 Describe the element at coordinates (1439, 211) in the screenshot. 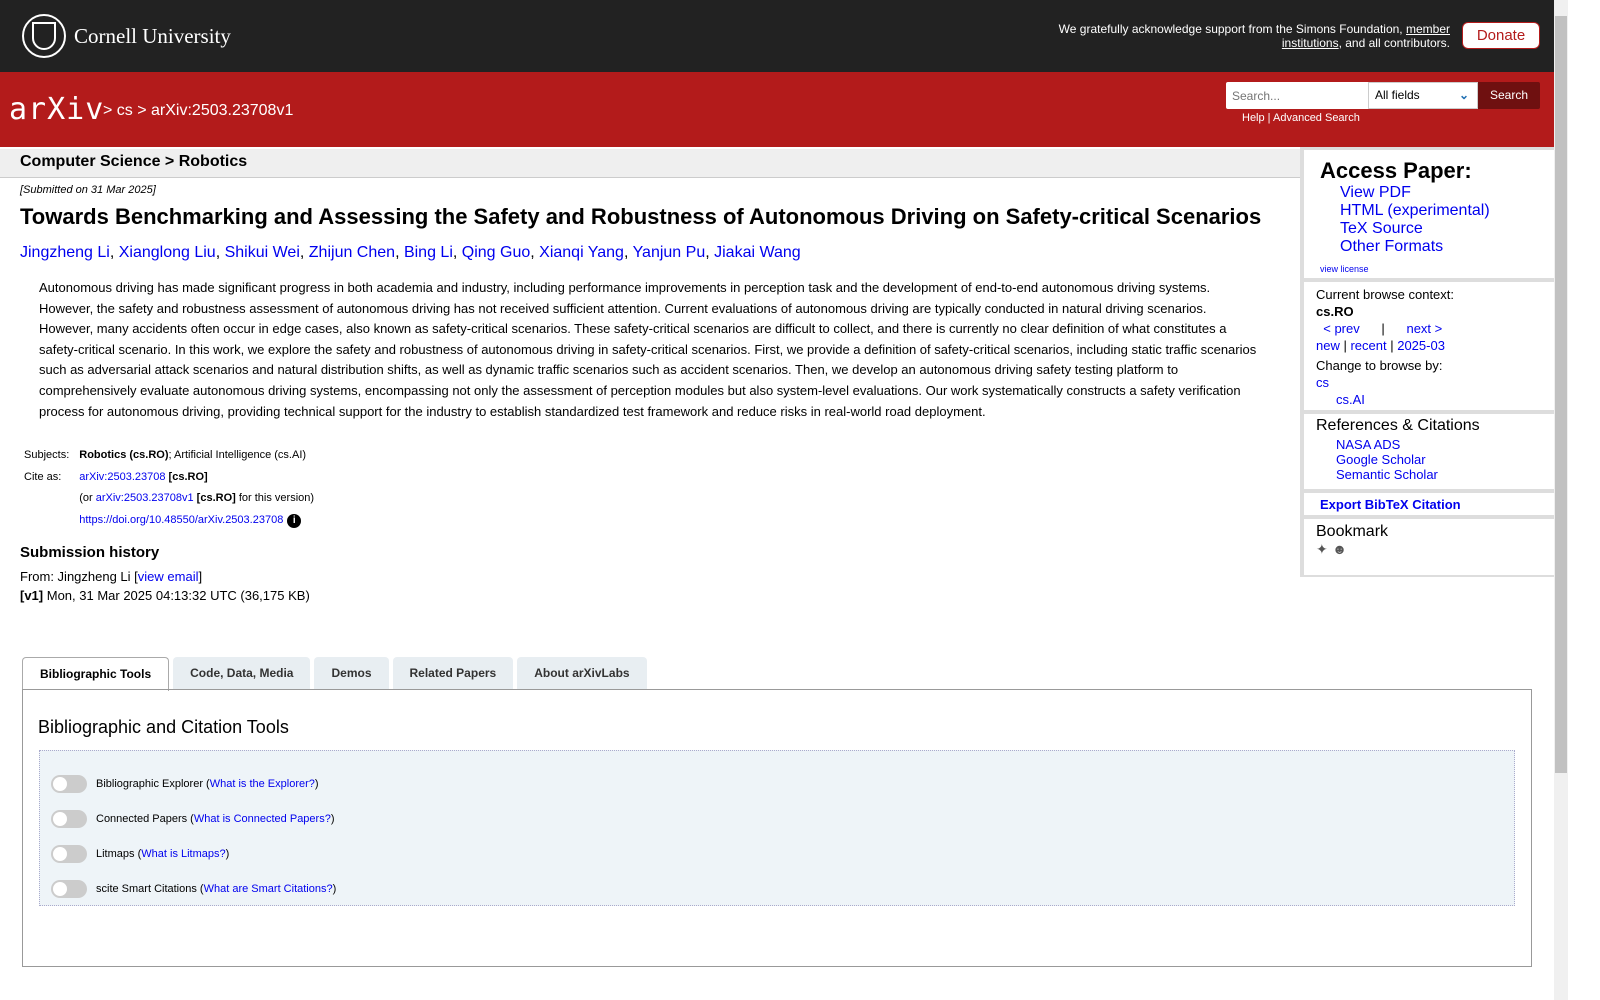

I see `html-link: HTML (experimental)` at that location.